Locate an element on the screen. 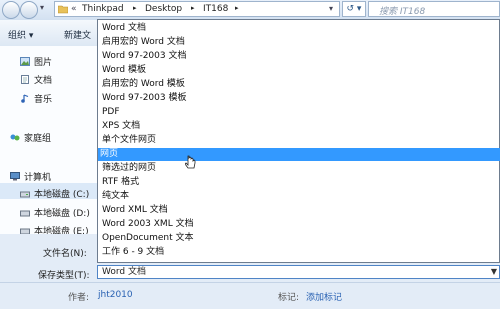  nav-item-drive-c: 本地磁盘 (C:) is located at coordinates (54, 193).